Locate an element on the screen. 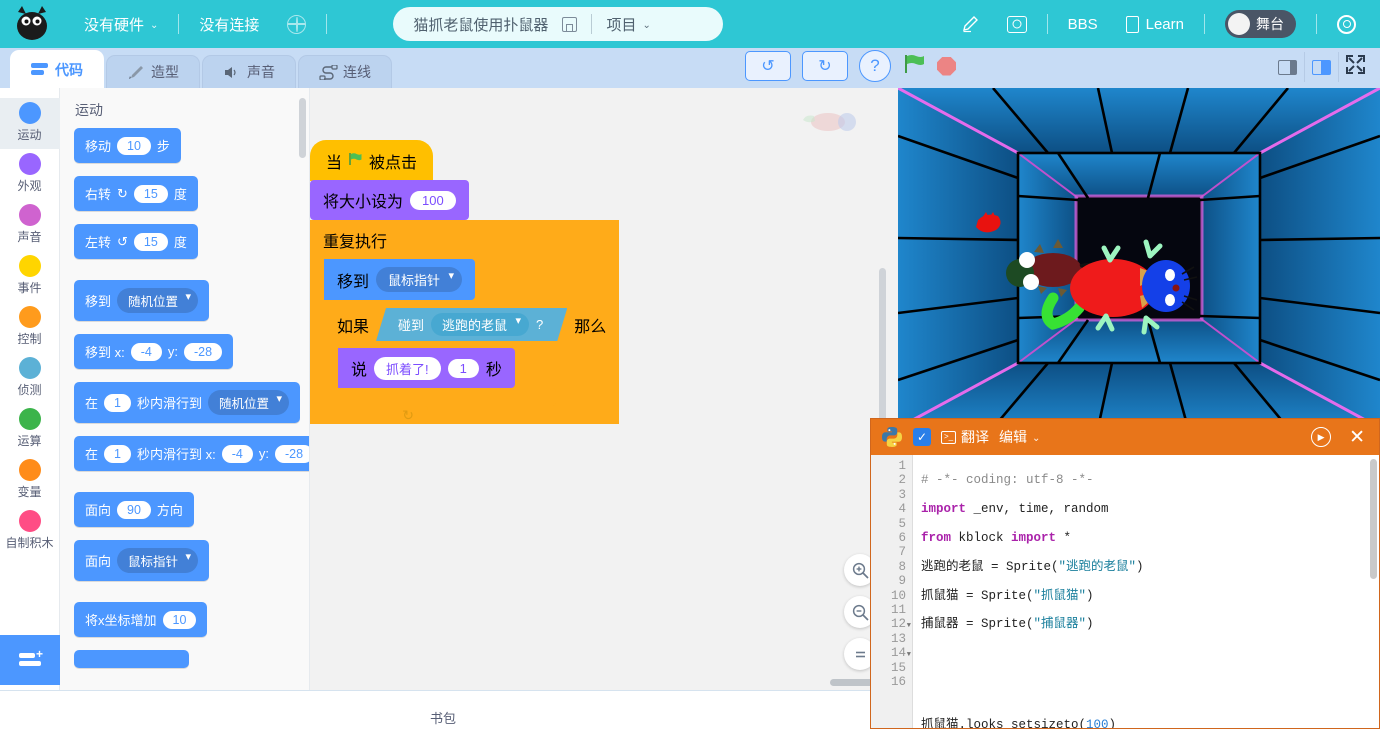 The width and height of the screenshot is (1380, 729). palette-block-point-direction: 面向 90 方向 is located at coordinates (134, 509).